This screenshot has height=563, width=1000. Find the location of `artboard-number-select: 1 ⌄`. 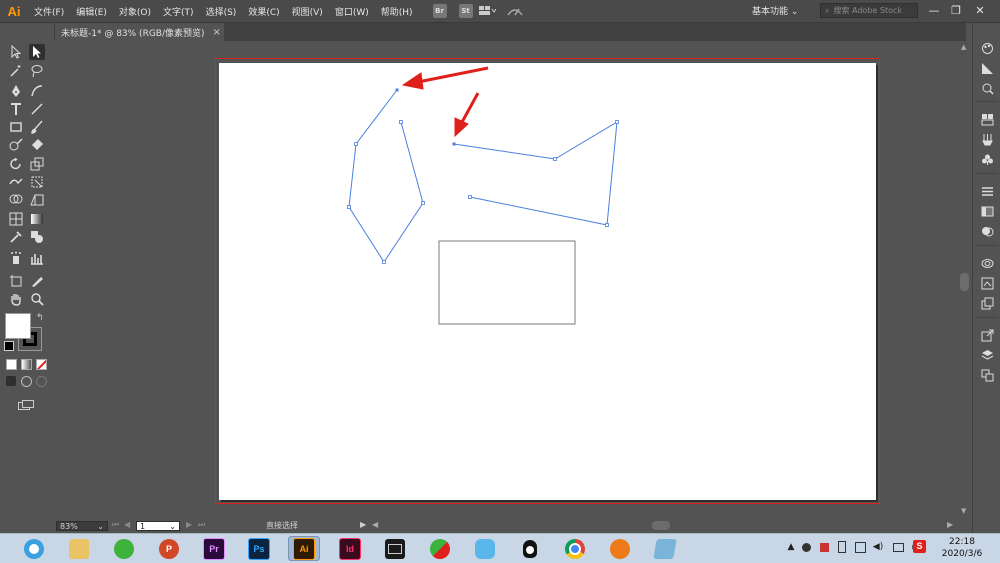

artboard-number-select: 1 ⌄ is located at coordinates (158, 526).